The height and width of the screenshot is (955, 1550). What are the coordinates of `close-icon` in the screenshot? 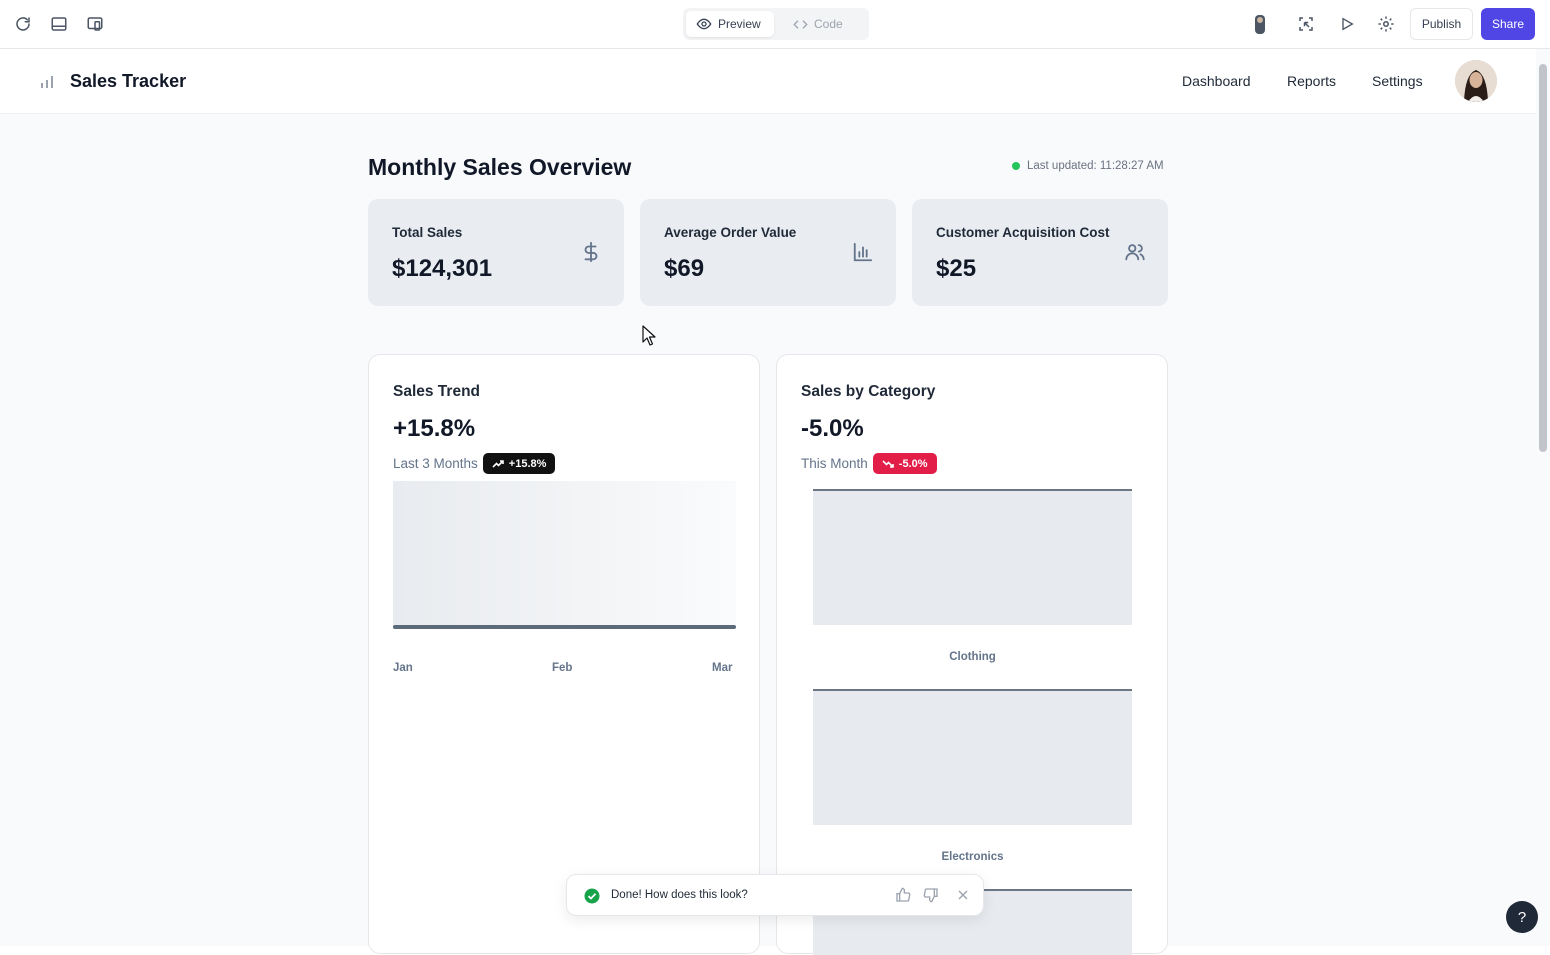 It's located at (964, 896).